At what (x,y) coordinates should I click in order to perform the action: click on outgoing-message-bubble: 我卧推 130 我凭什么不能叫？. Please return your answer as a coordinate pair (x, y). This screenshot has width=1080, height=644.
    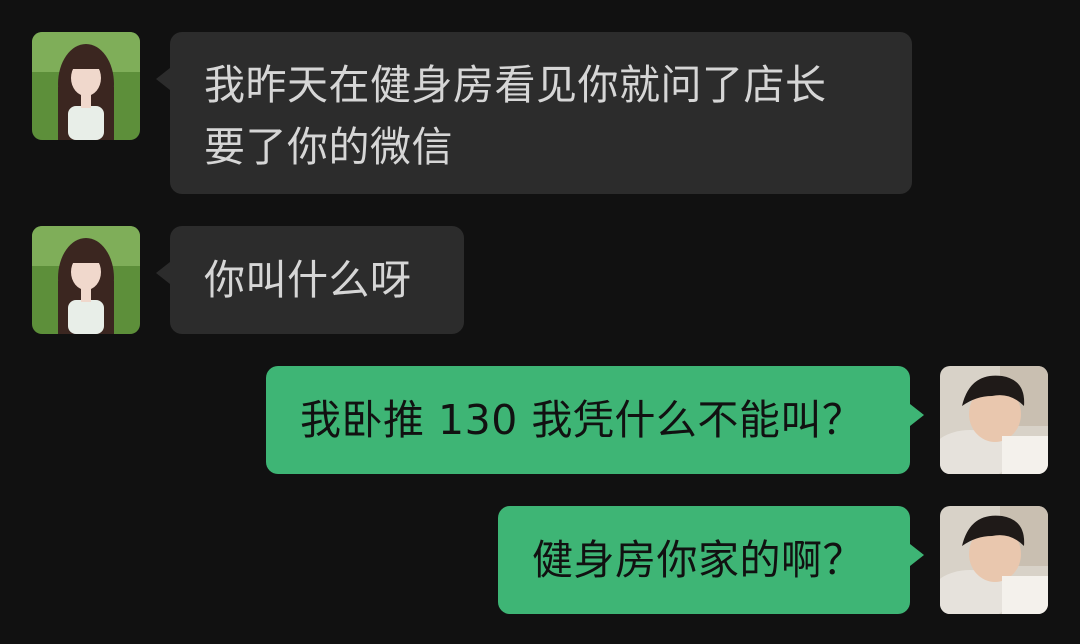
    Looking at the image, I should click on (595, 420).